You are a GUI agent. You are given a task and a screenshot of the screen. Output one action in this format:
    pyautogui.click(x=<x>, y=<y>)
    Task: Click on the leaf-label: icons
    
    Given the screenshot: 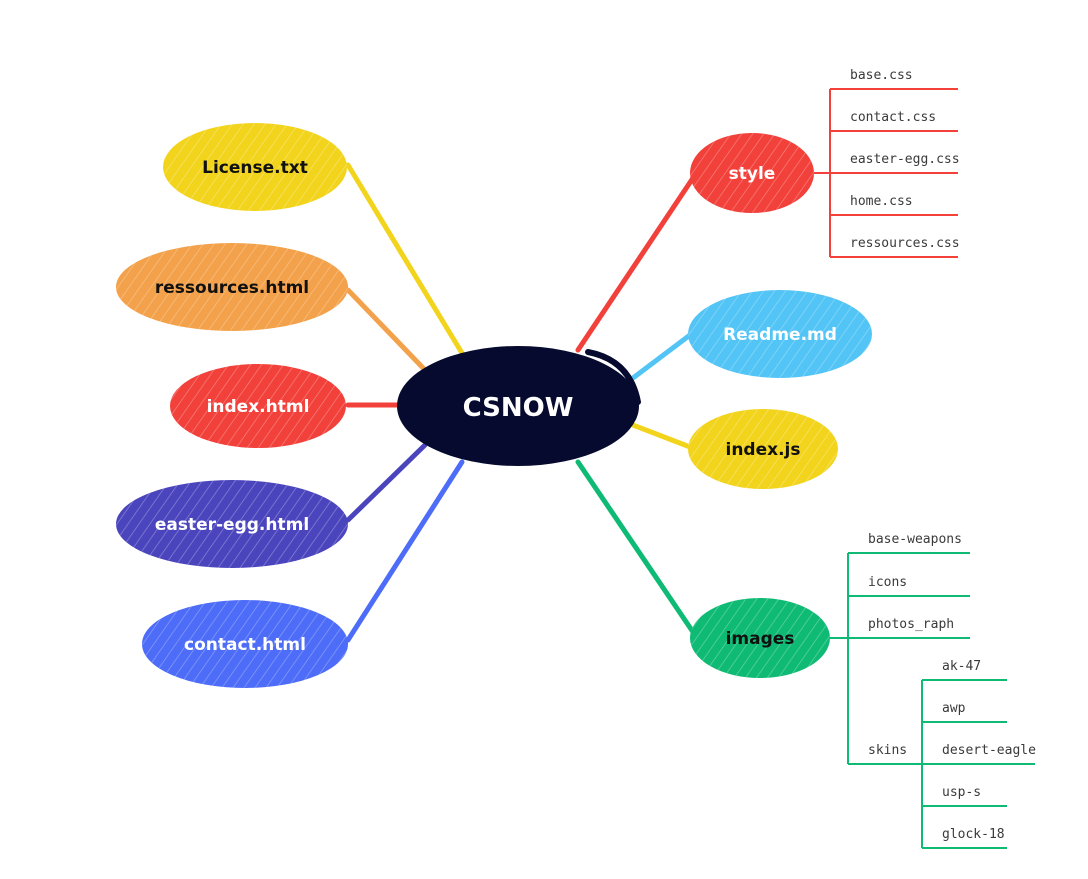 What is the action you would take?
    pyautogui.click(x=887, y=582)
    